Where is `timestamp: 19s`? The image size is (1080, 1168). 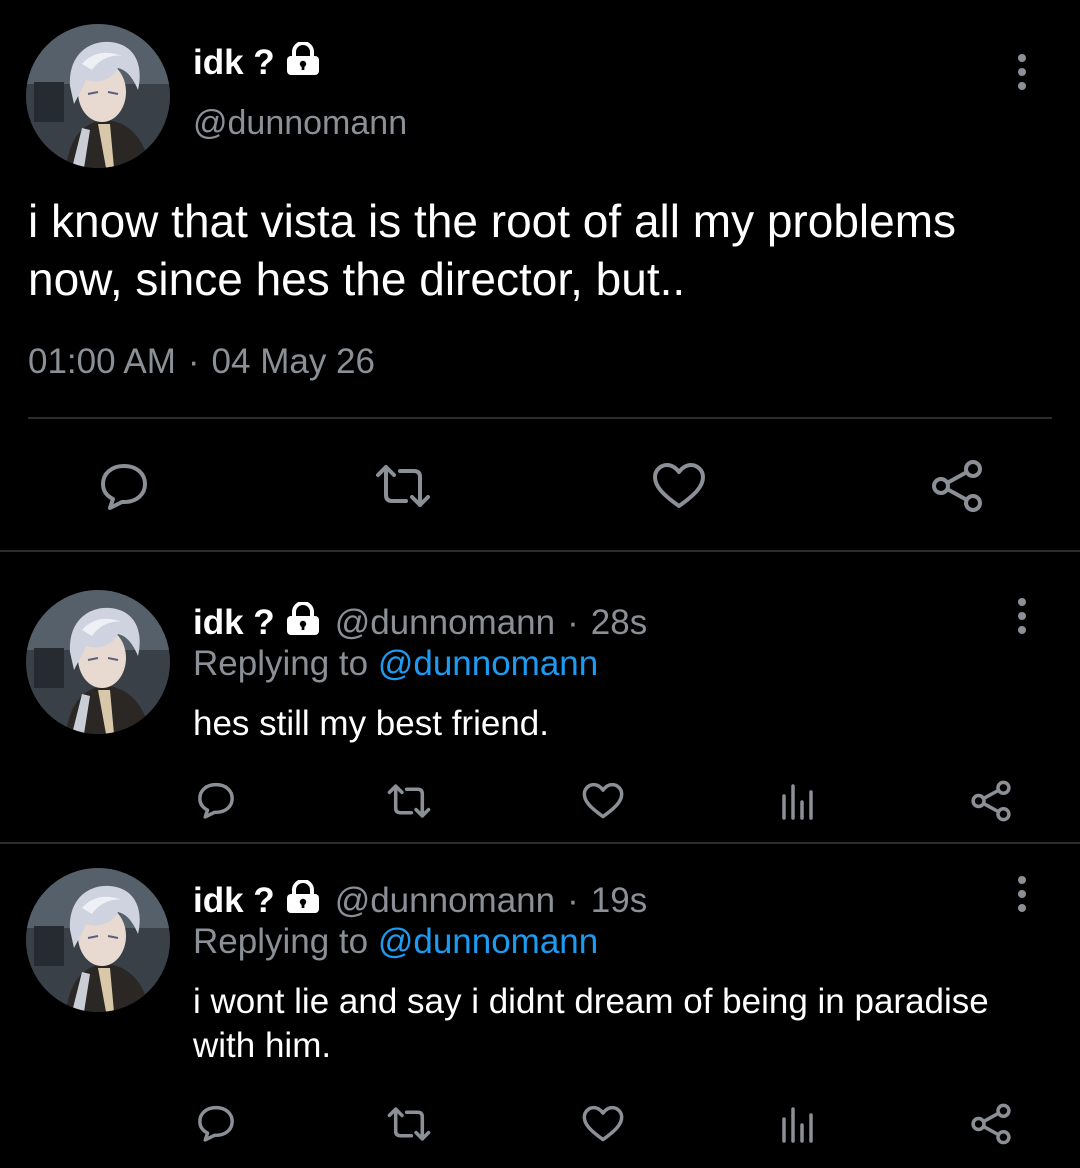
timestamp: 19s is located at coordinates (619, 900).